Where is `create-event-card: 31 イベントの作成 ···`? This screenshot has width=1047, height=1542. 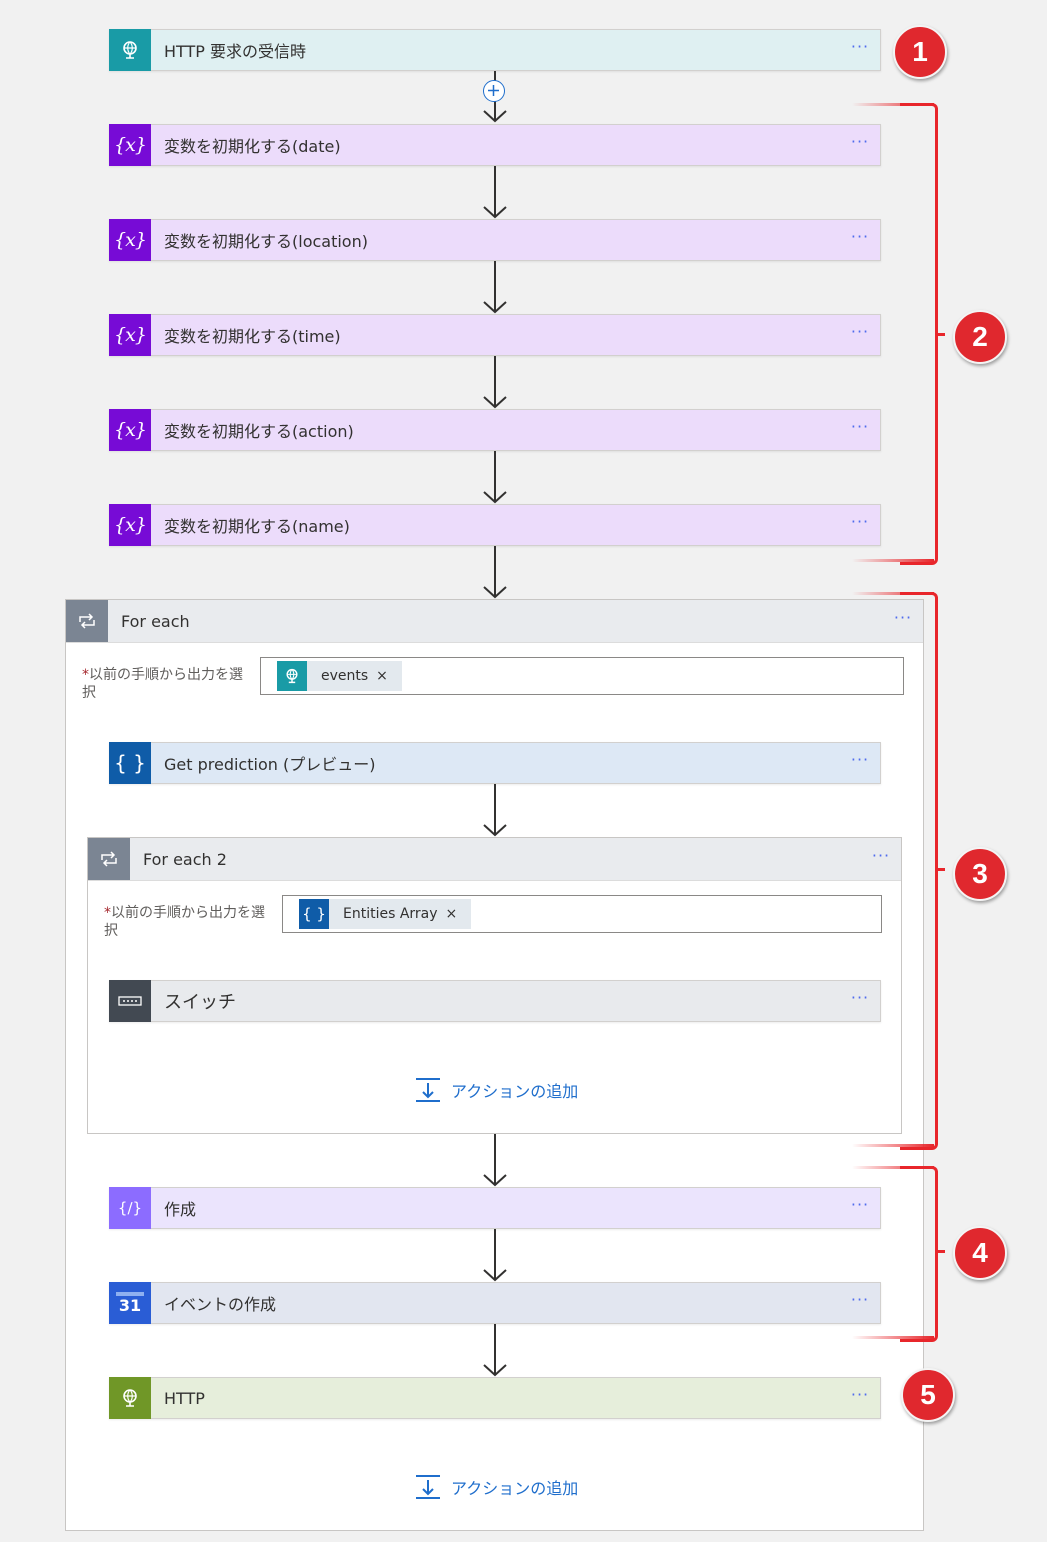 create-event-card: 31 イベントの作成 ··· is located at coordinates (495, 1303).